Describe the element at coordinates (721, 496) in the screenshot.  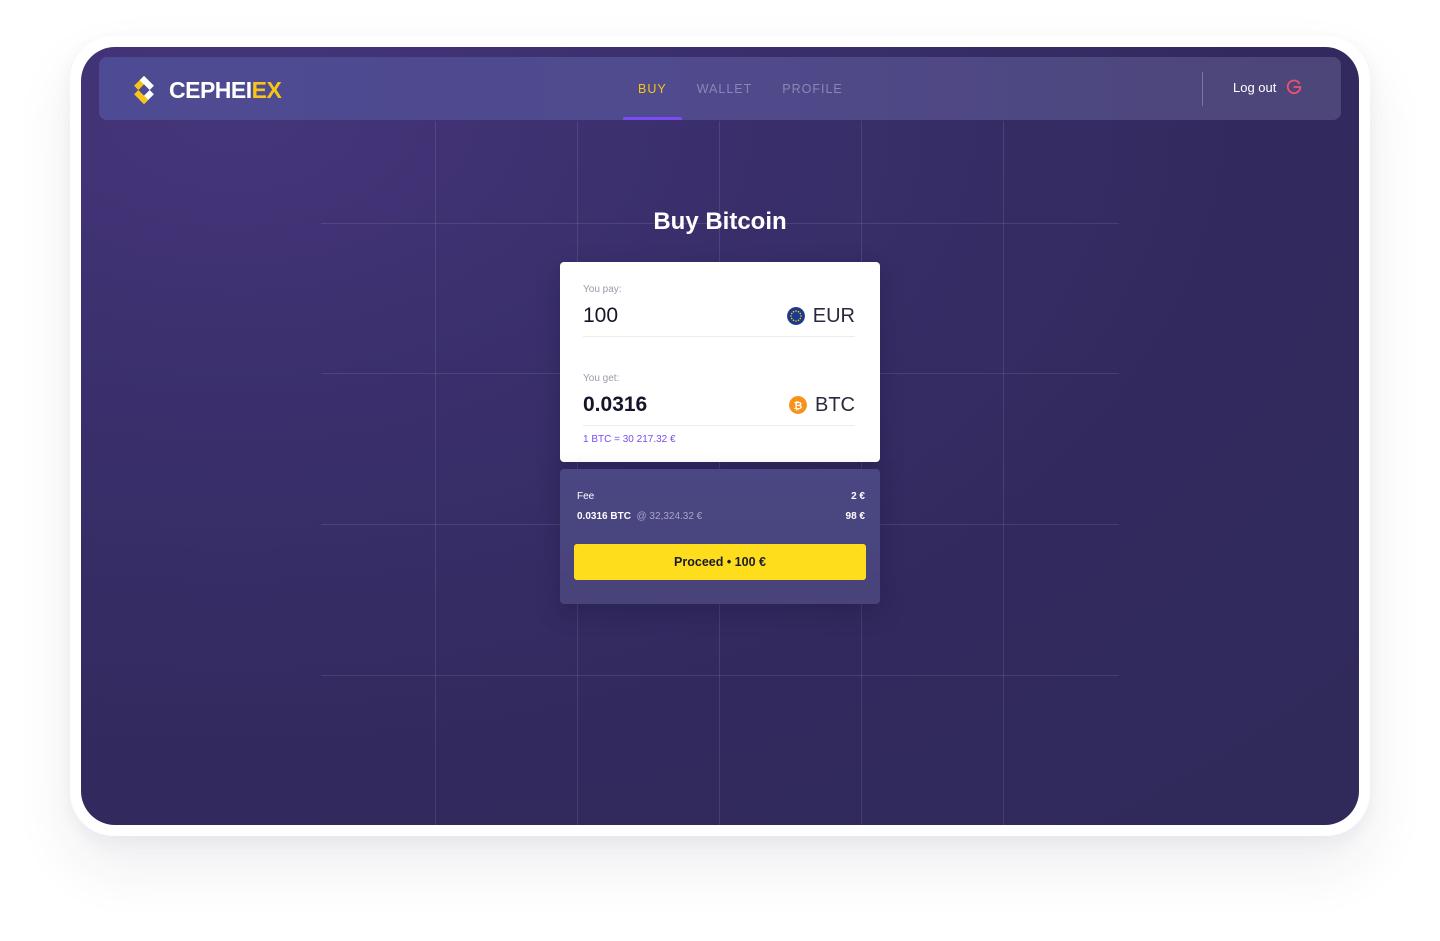
I see `fee-row: Fee 2 €` at that location.